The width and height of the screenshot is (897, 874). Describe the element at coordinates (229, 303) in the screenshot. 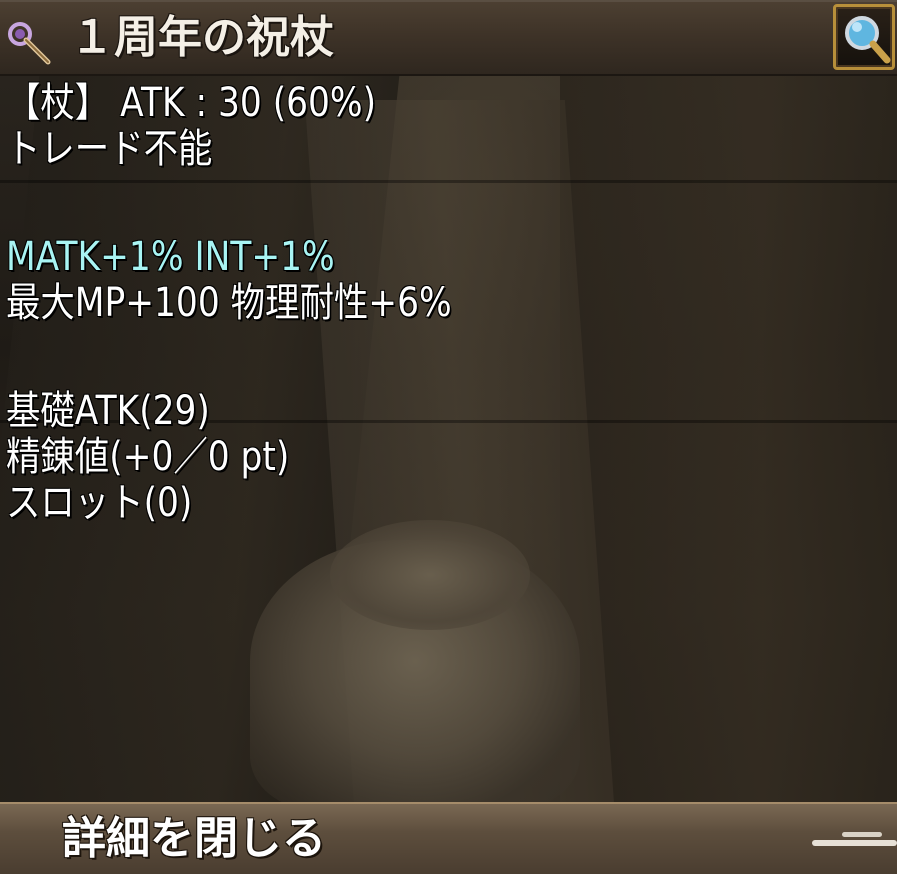

I see `stat-bonus-mp-resist: 最大MP+100 物理耐性+6%` at that location.